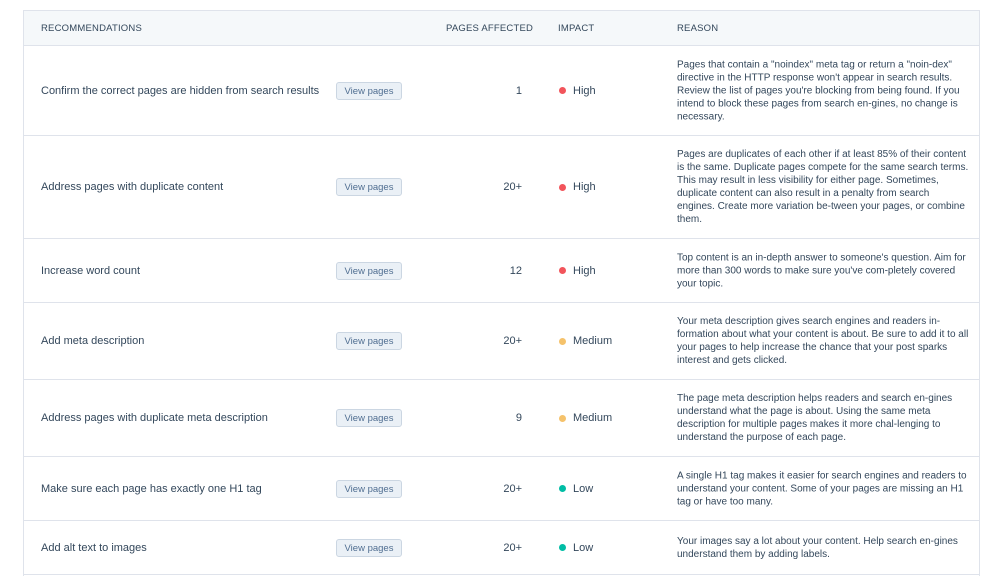 The height and width of the screenshot is (576, 1004). What do you see at coordinates (697, 29) in the screenshot?
I see `column-header-reason: REASON` at bounding box center [697, 29].